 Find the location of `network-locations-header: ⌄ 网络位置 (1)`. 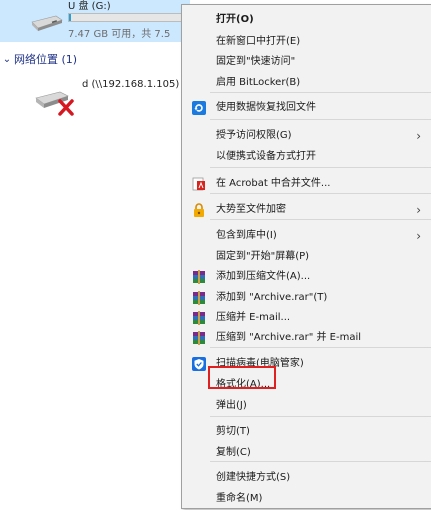

network-locations-header: ⌄ 网络位置 (1) is located at coordinates (38, 59).